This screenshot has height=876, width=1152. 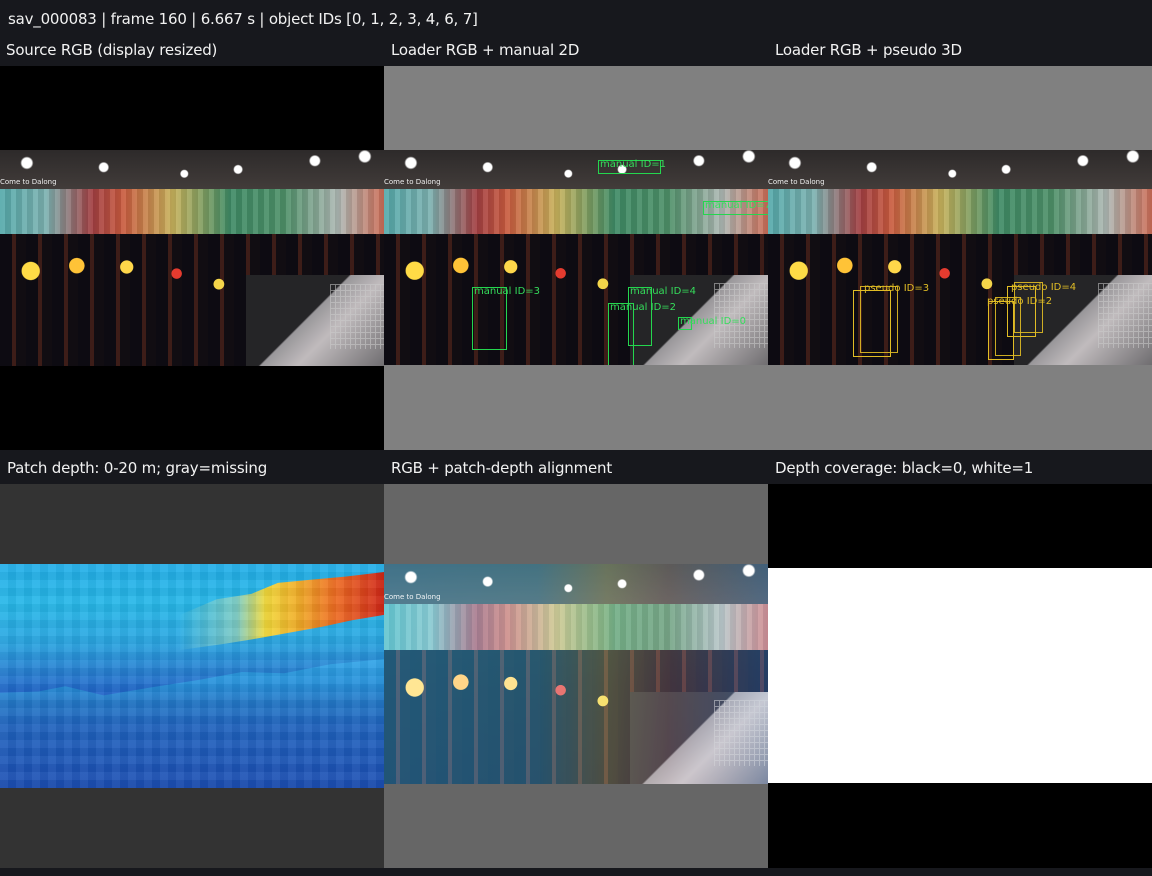 What do you see at coordinates (868, 50) in the screenshot?
I see `pseudo-3d-title: Loader RGB + pseudo 3D` at bounding box center [868, 50].